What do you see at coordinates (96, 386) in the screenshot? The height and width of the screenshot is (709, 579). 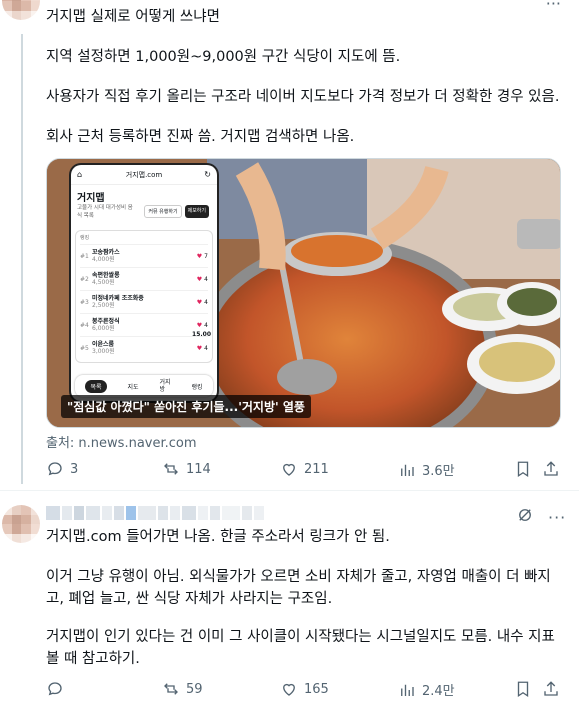 I see `phone-tab-list: 목록` at bounding box center [96, 386].